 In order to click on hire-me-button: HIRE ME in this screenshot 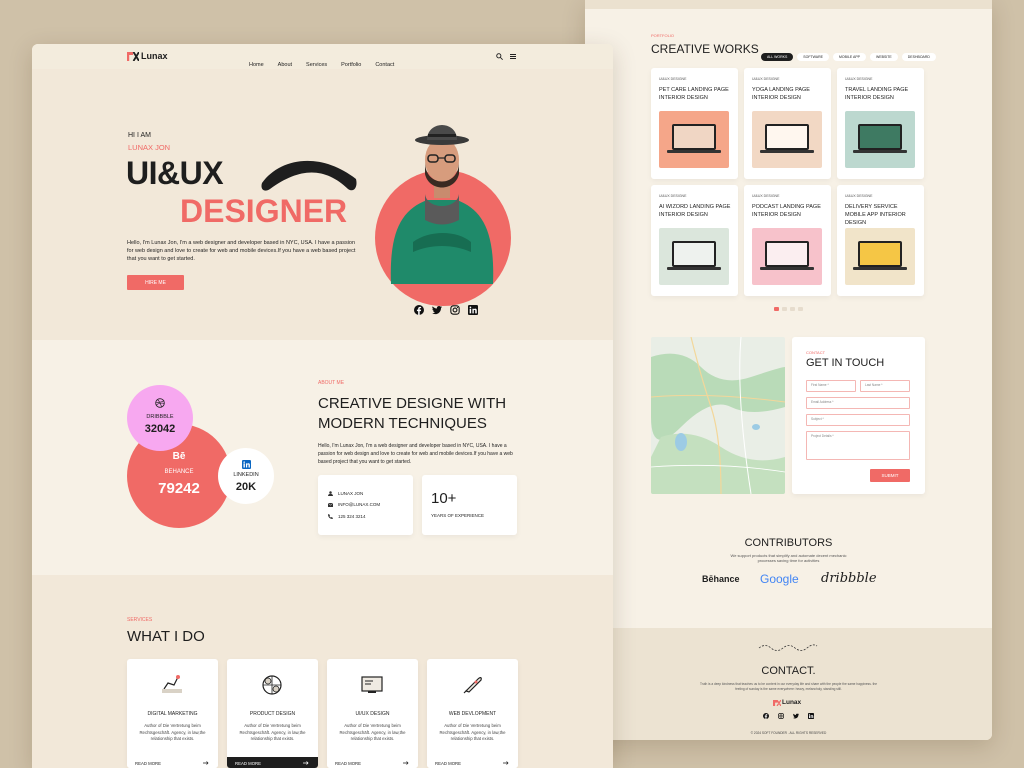, I will do `click(155, 282)`.